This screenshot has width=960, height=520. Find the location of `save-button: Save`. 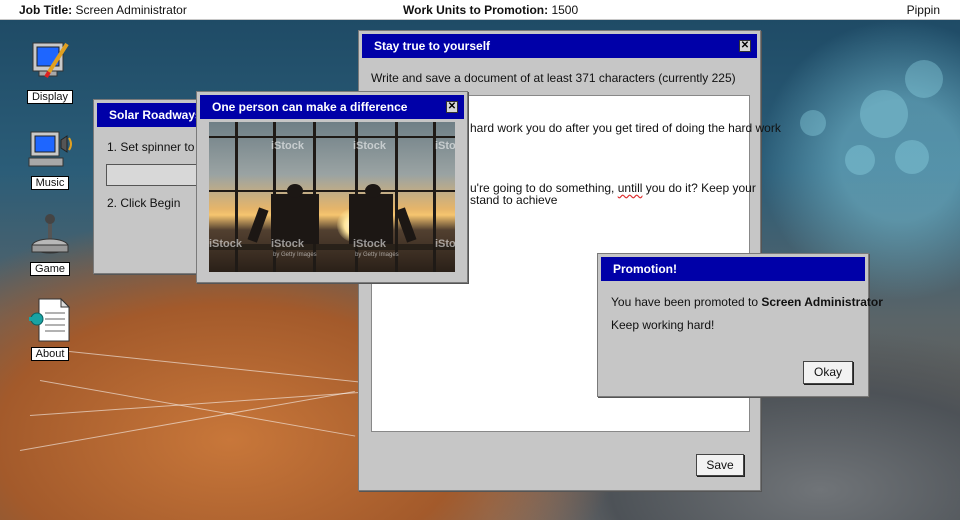

save-button: Save is located at coordinates (720, 465).